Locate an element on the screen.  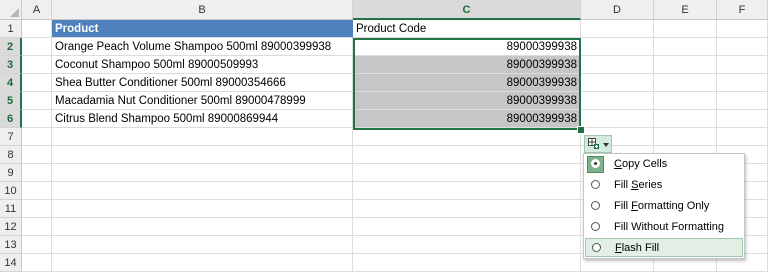
menu-item-label: Fill Series is located at coordinates (638, 185).